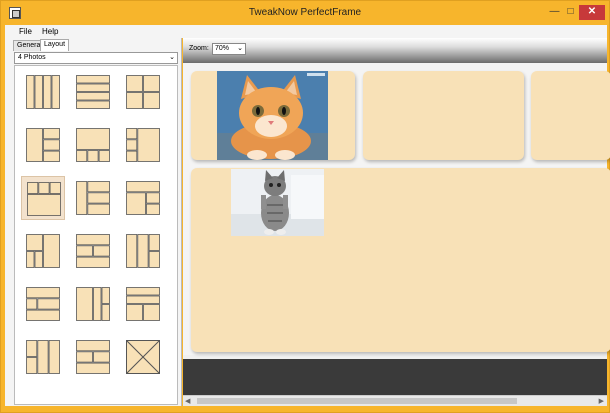 This screenshot has width=610, height=413. I want to click on photo-count-value: 4 Photos, so click(32, 57).